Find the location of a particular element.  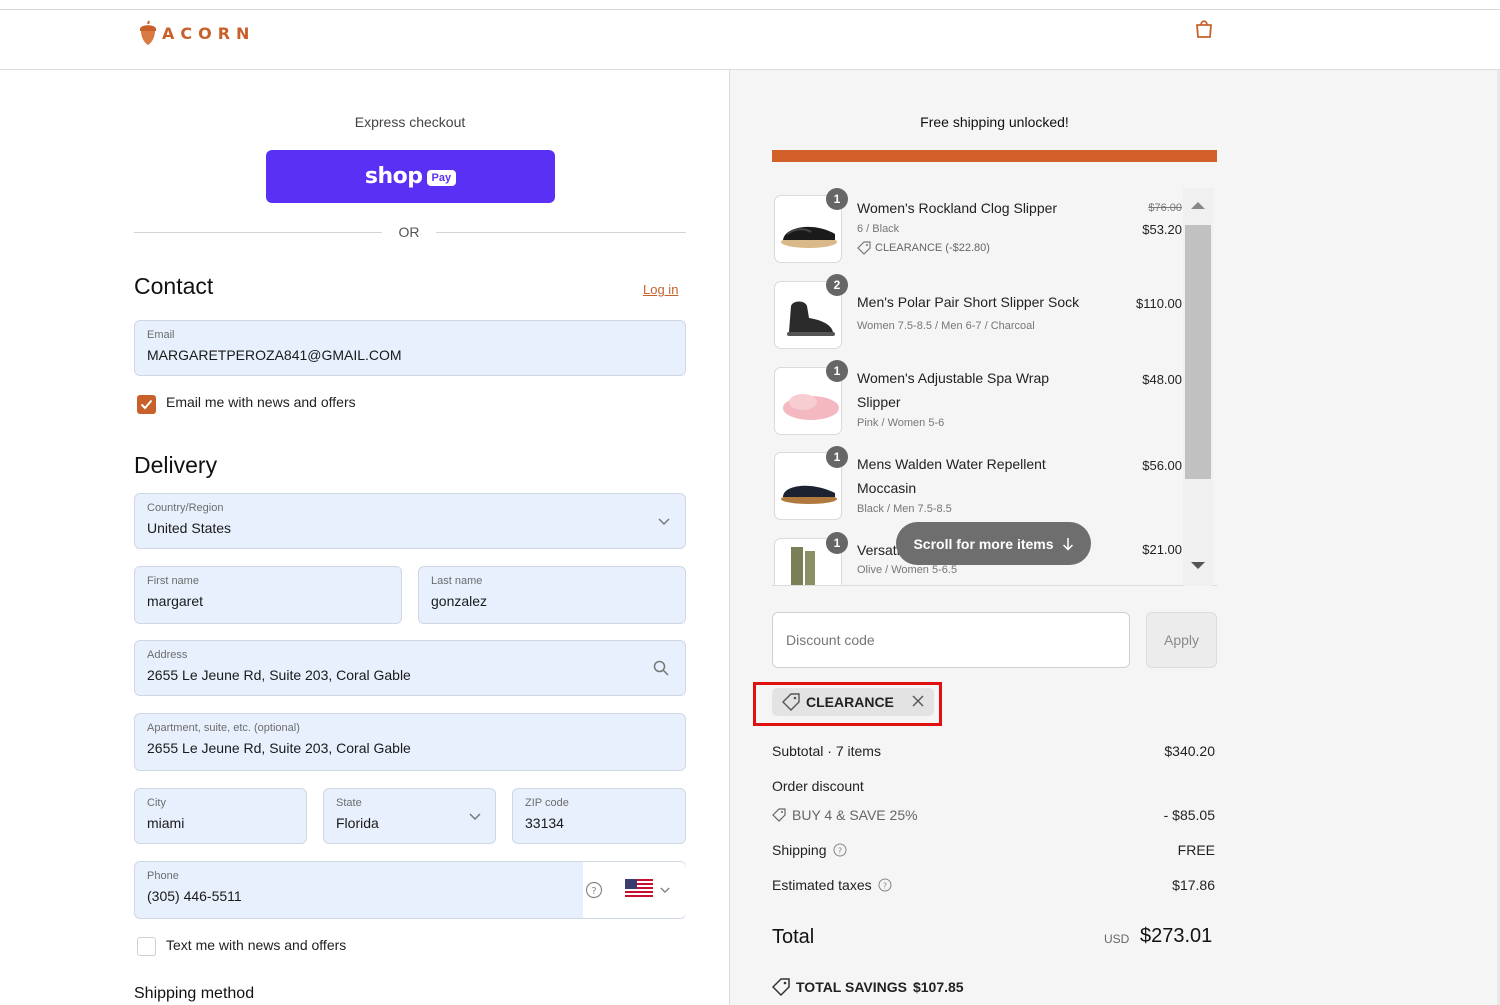

taxes-row-label: Estimated taxes ? is located at coordinates (832, 885).